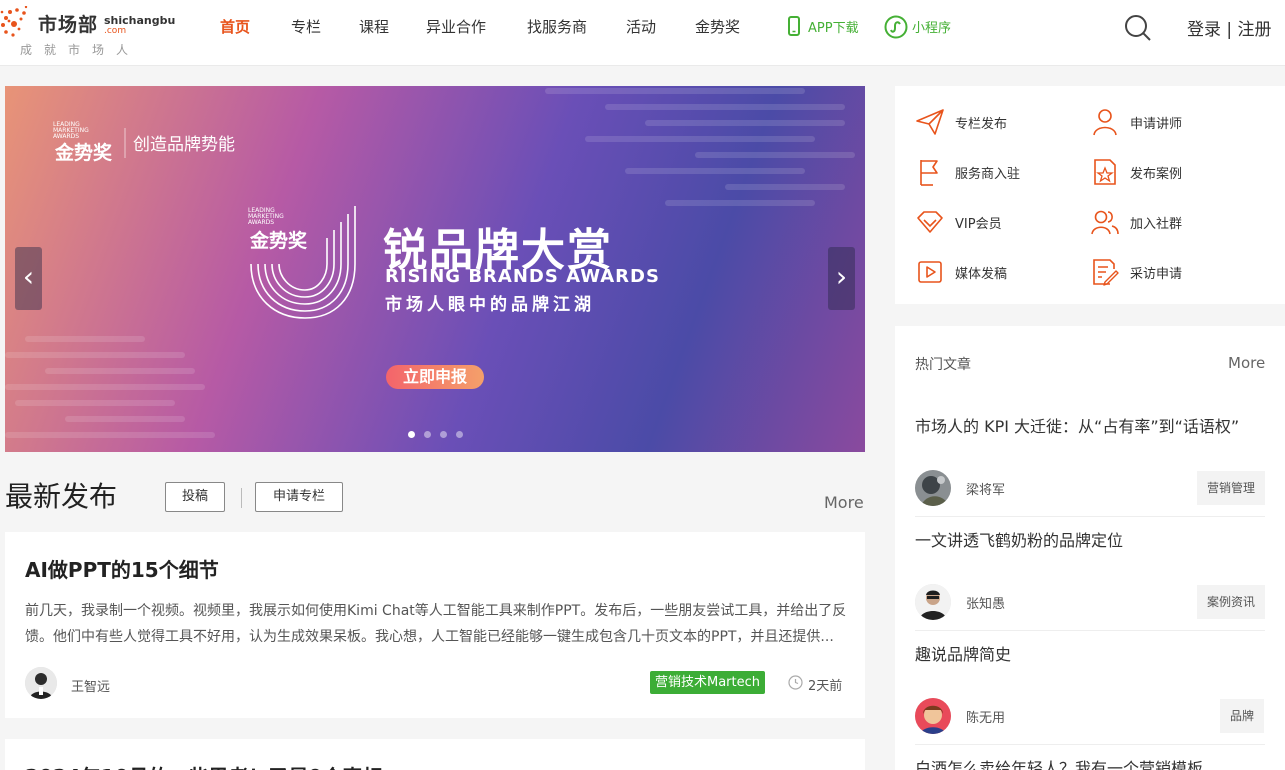 This screenshot has width=1285, height=770. Describe the element at coordinates (988, 174) in the screenshot. I see `service-label: 服务商入驻` at that location.